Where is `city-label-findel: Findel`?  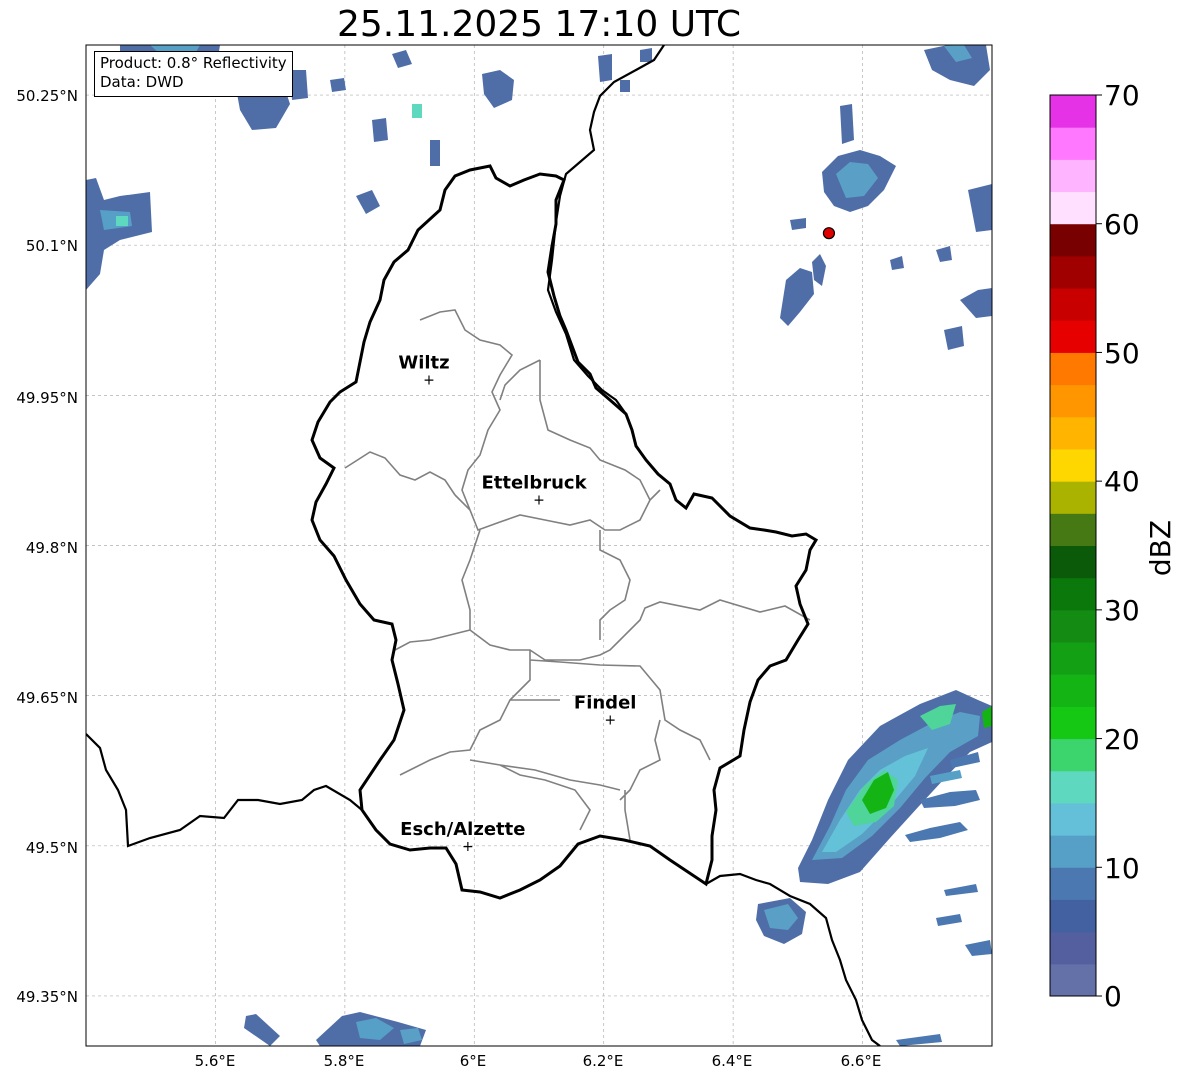 city-label-findel: Findel is located at coordinates (605, 703).